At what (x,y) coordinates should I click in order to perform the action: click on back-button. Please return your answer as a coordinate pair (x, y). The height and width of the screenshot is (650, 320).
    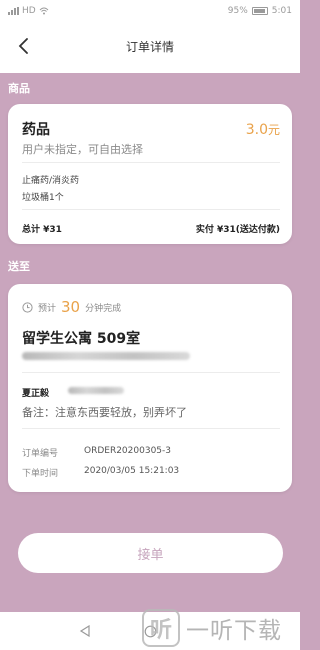
    Looking at the image, I should click on (24, 46).